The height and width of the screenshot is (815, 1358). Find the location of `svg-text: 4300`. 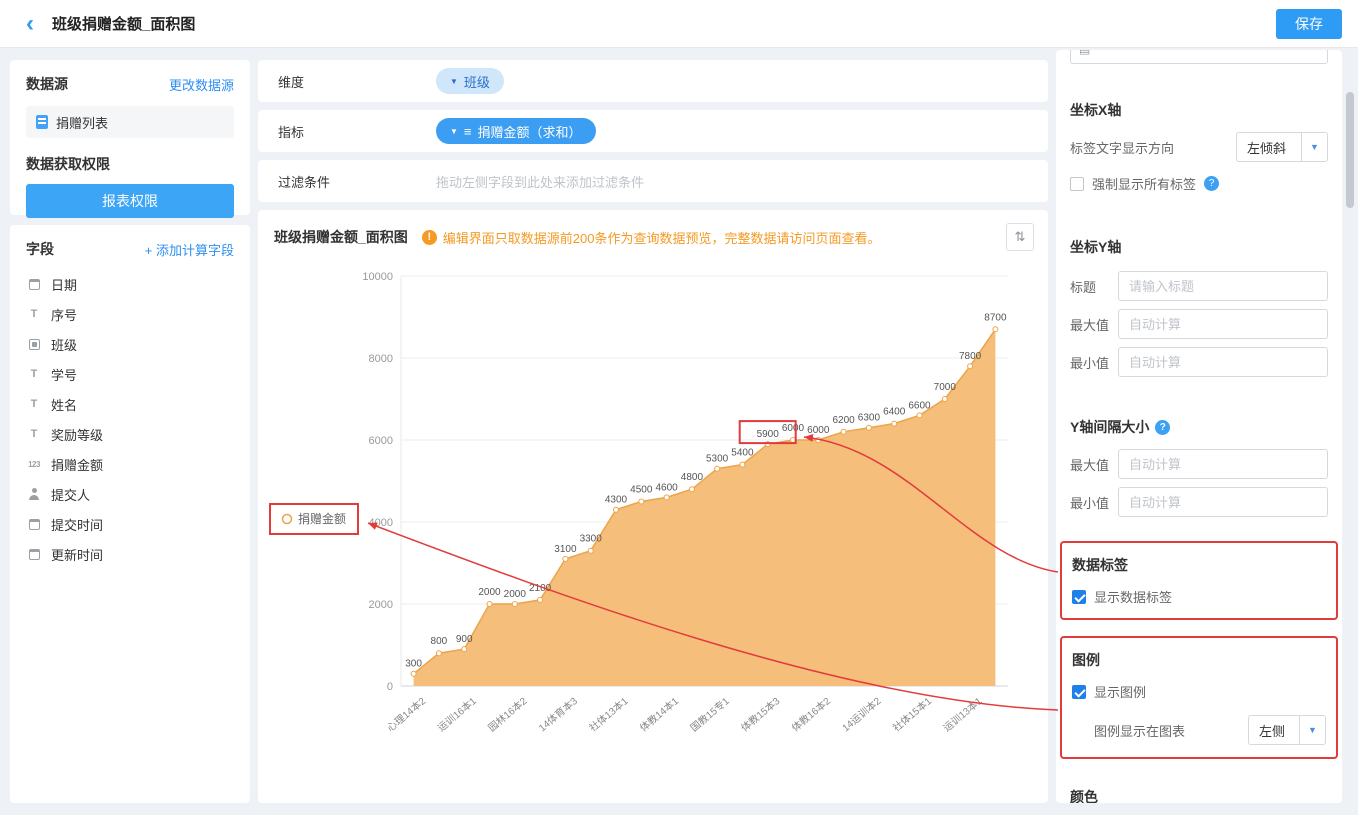

svg-text: 4300 is located at coordinates (616, 500).